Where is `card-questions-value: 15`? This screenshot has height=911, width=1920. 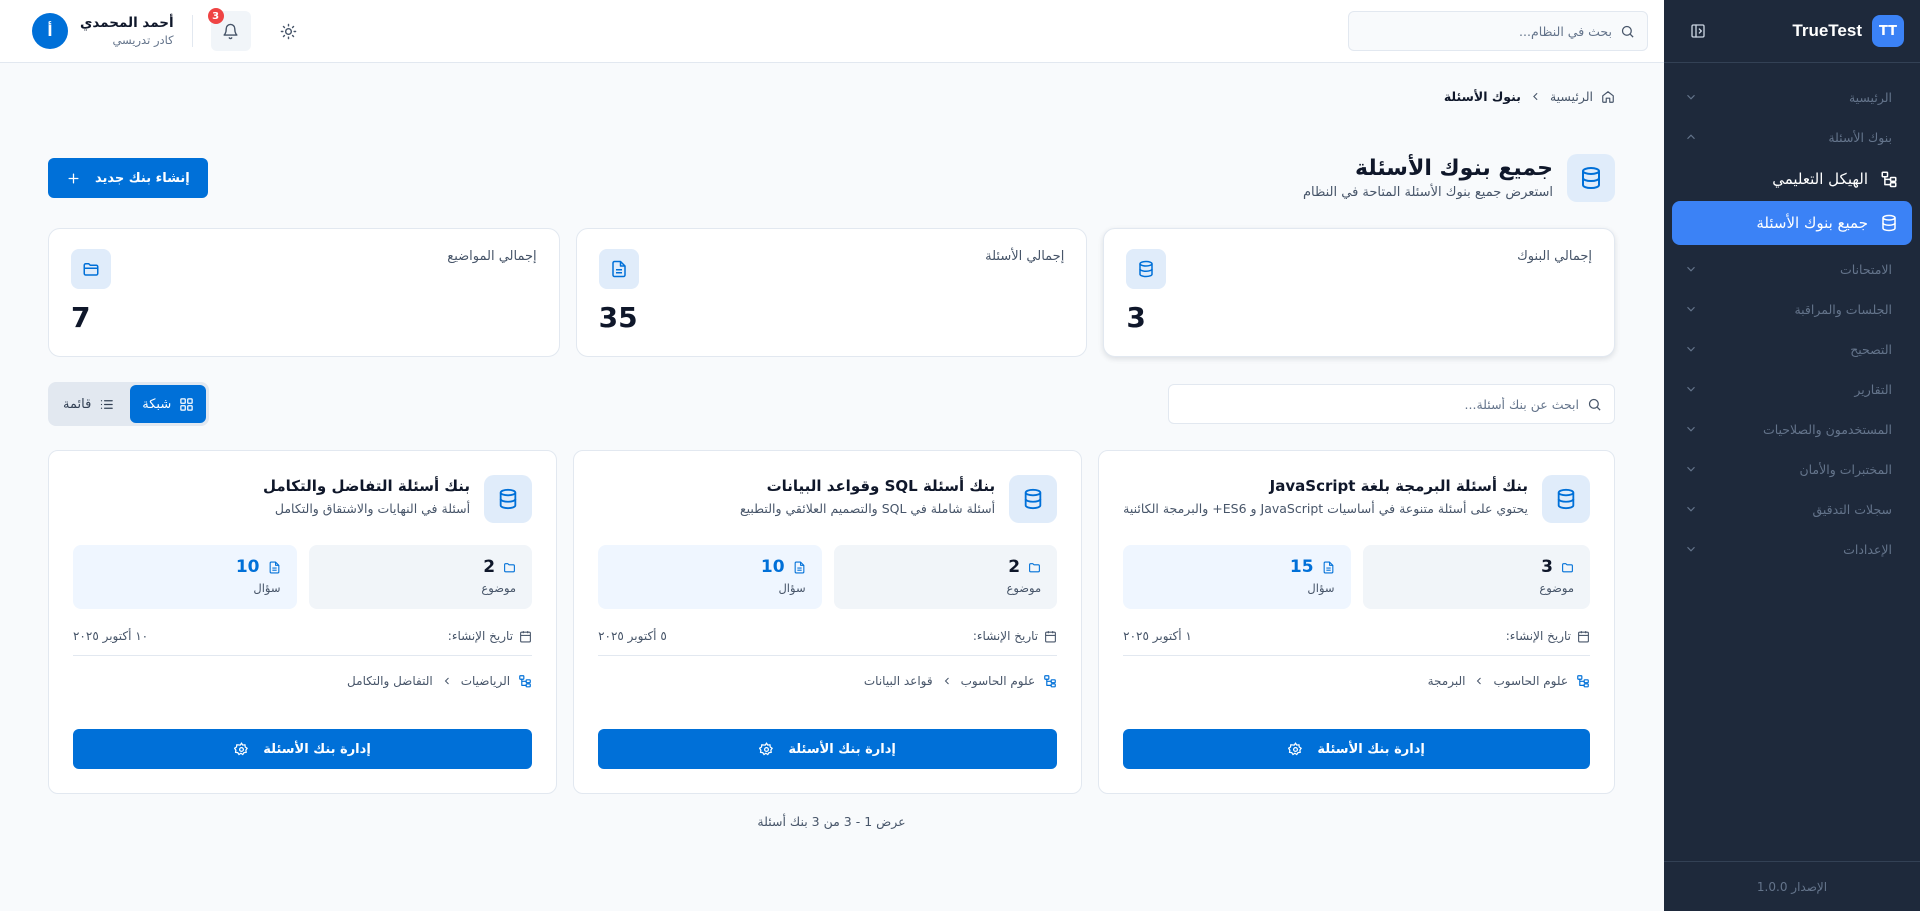
card-questions-value: 15 is located at coordinates (1301, 567).